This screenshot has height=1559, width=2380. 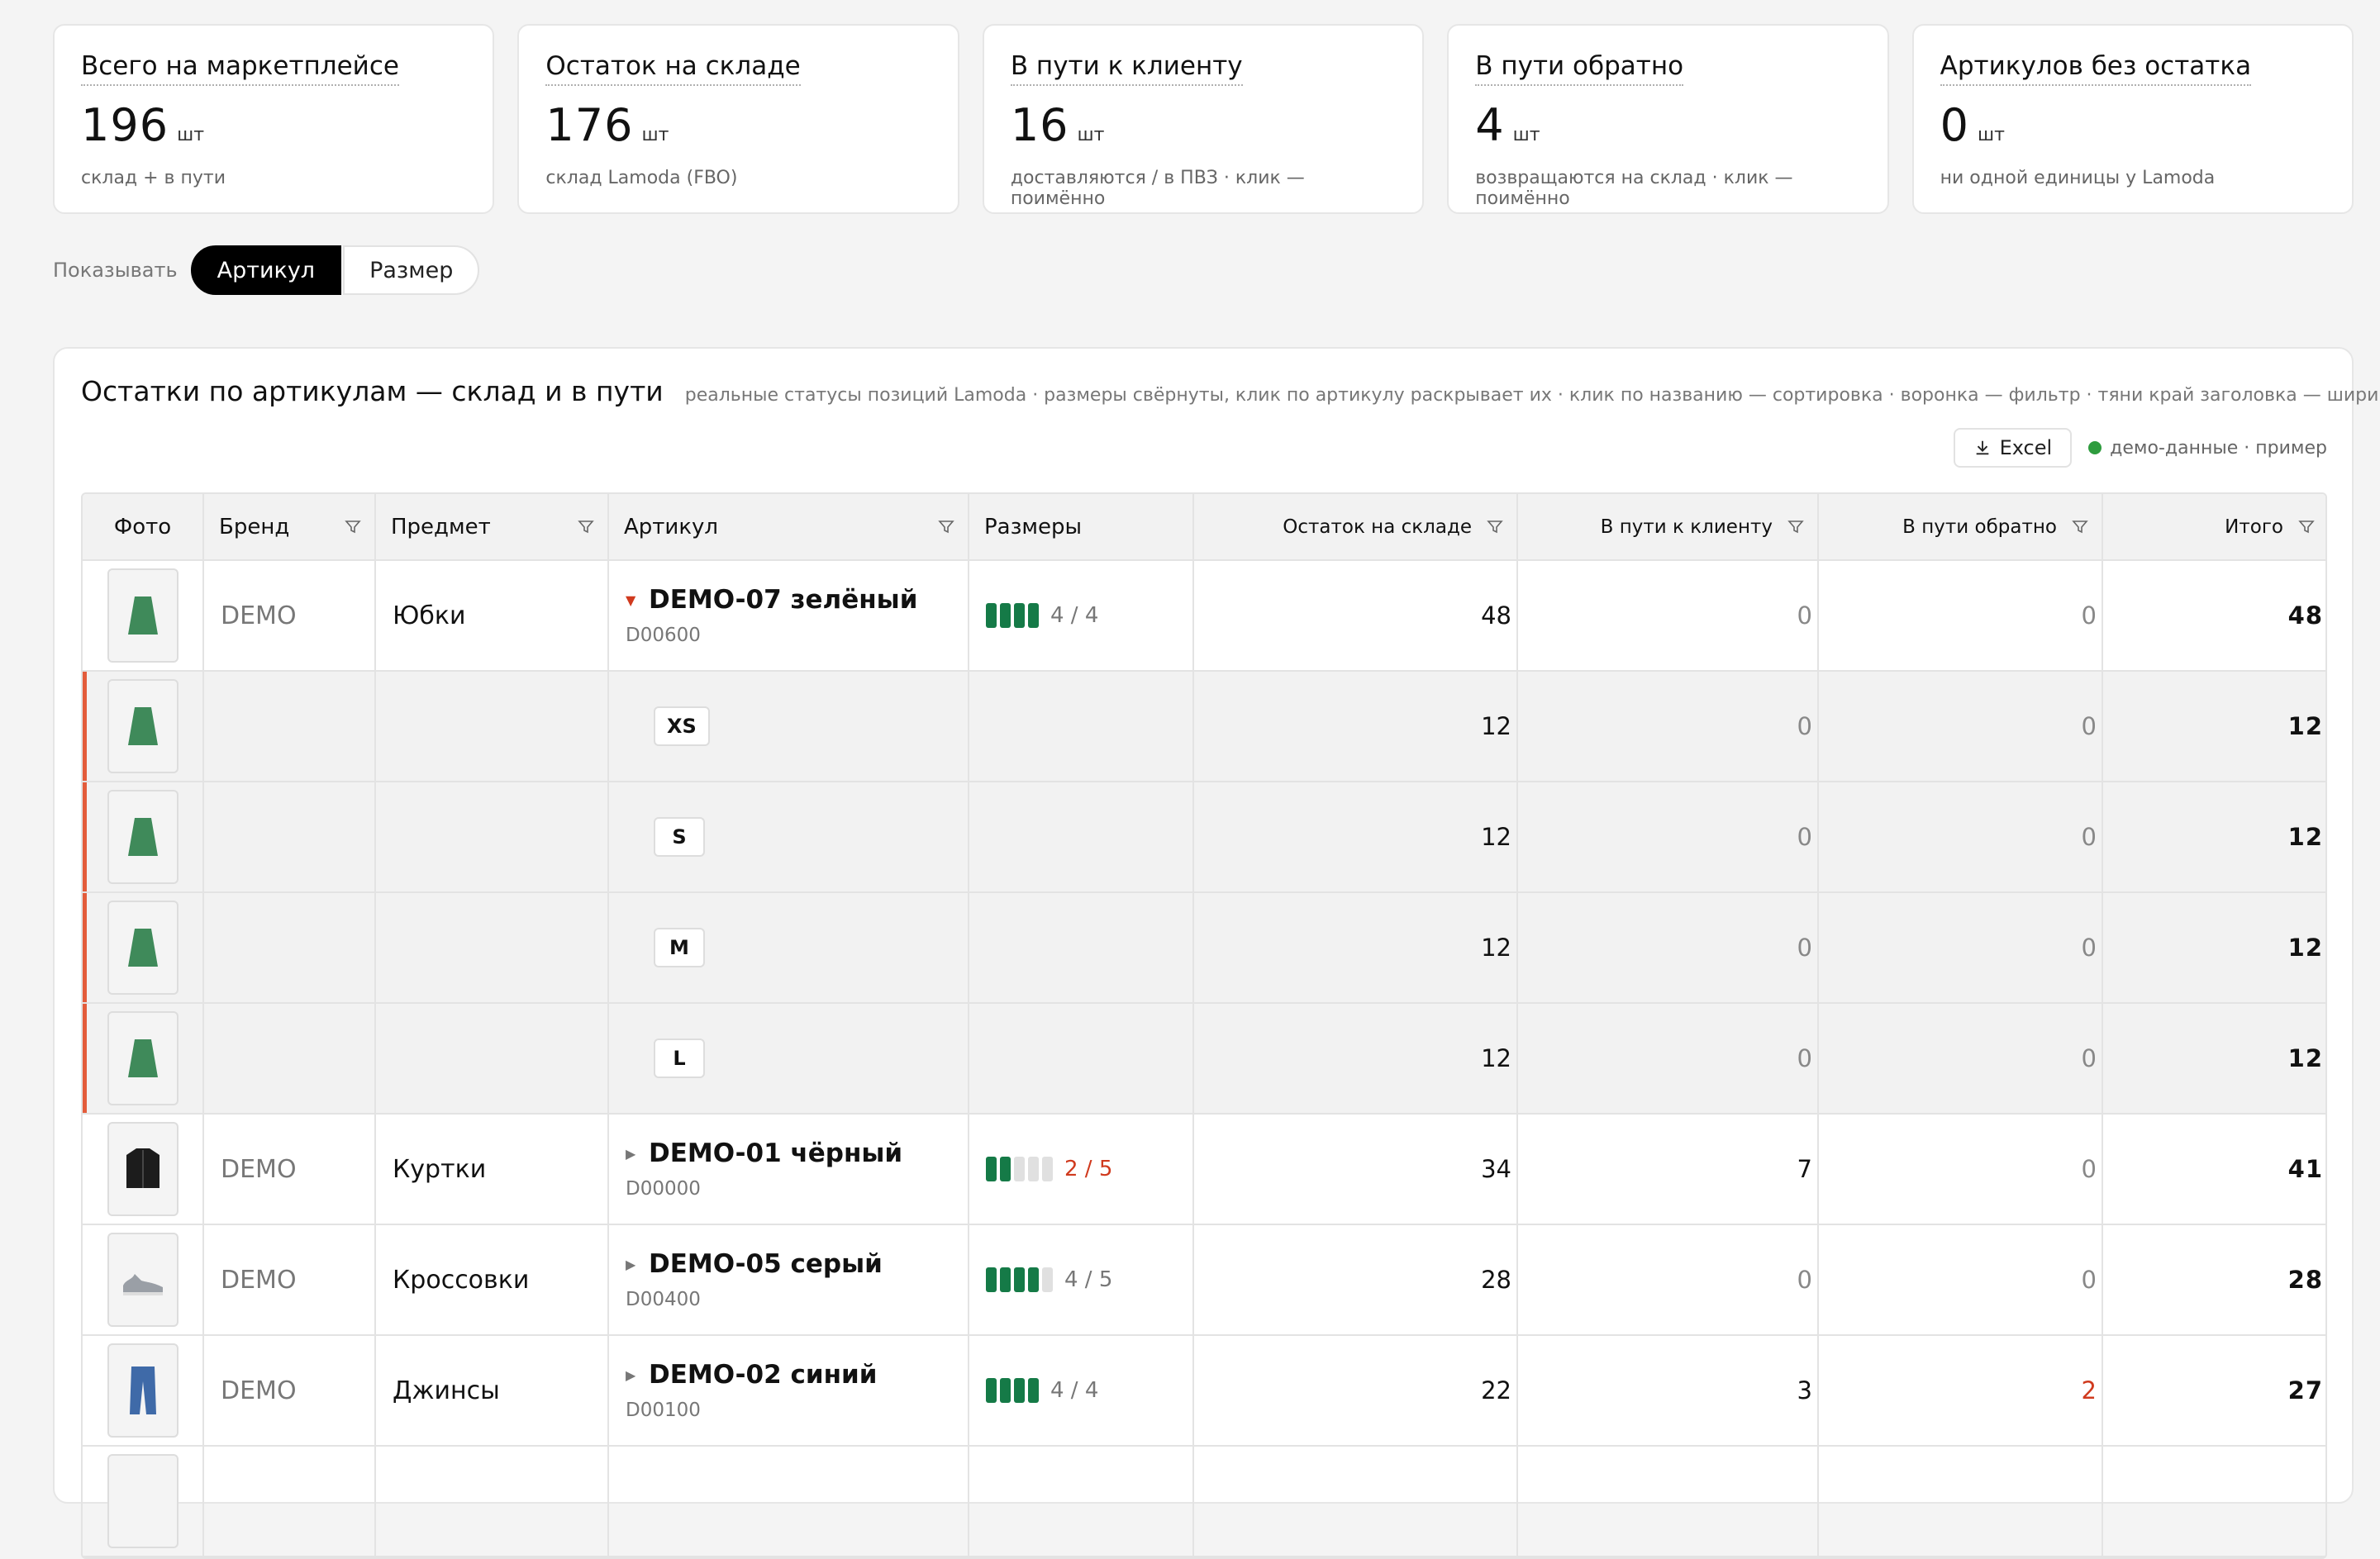 What do you see at coordinates (679, 947) in the screenshot?
I see `size-chip: M` at bounding box center [679, 947].